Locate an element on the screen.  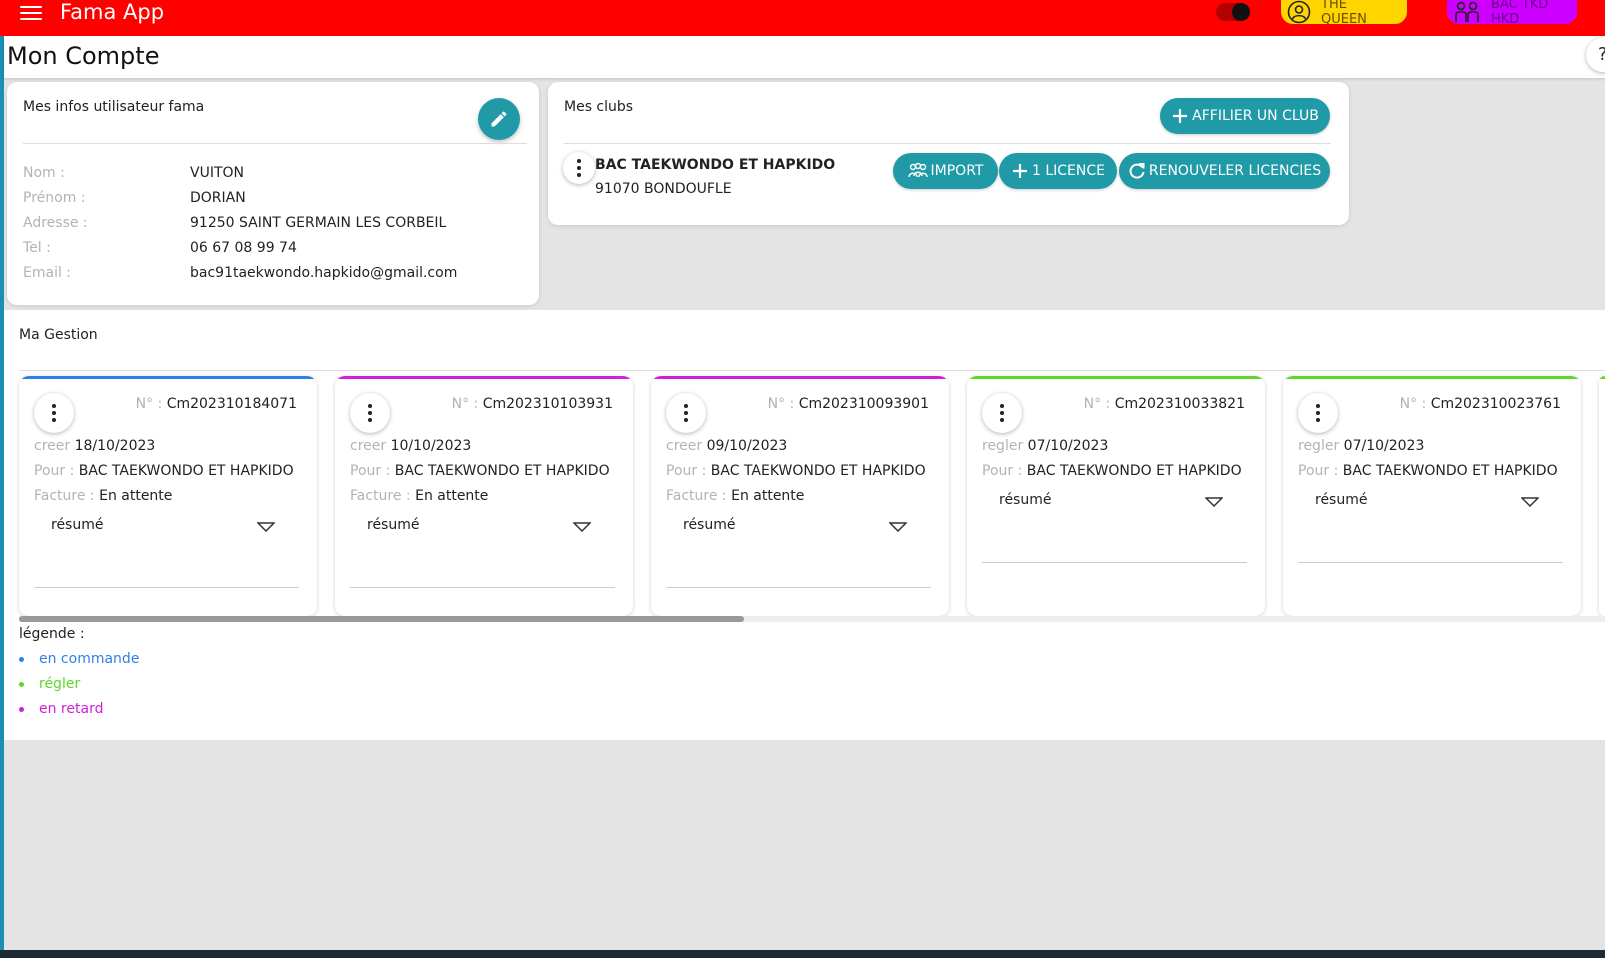
os-taskbar is located at coordinates (802, 954).